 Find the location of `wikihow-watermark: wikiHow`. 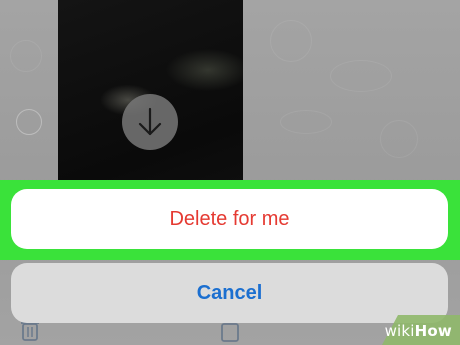

wikihow-watermark: wikiHow is located at coordinates (414, 329).